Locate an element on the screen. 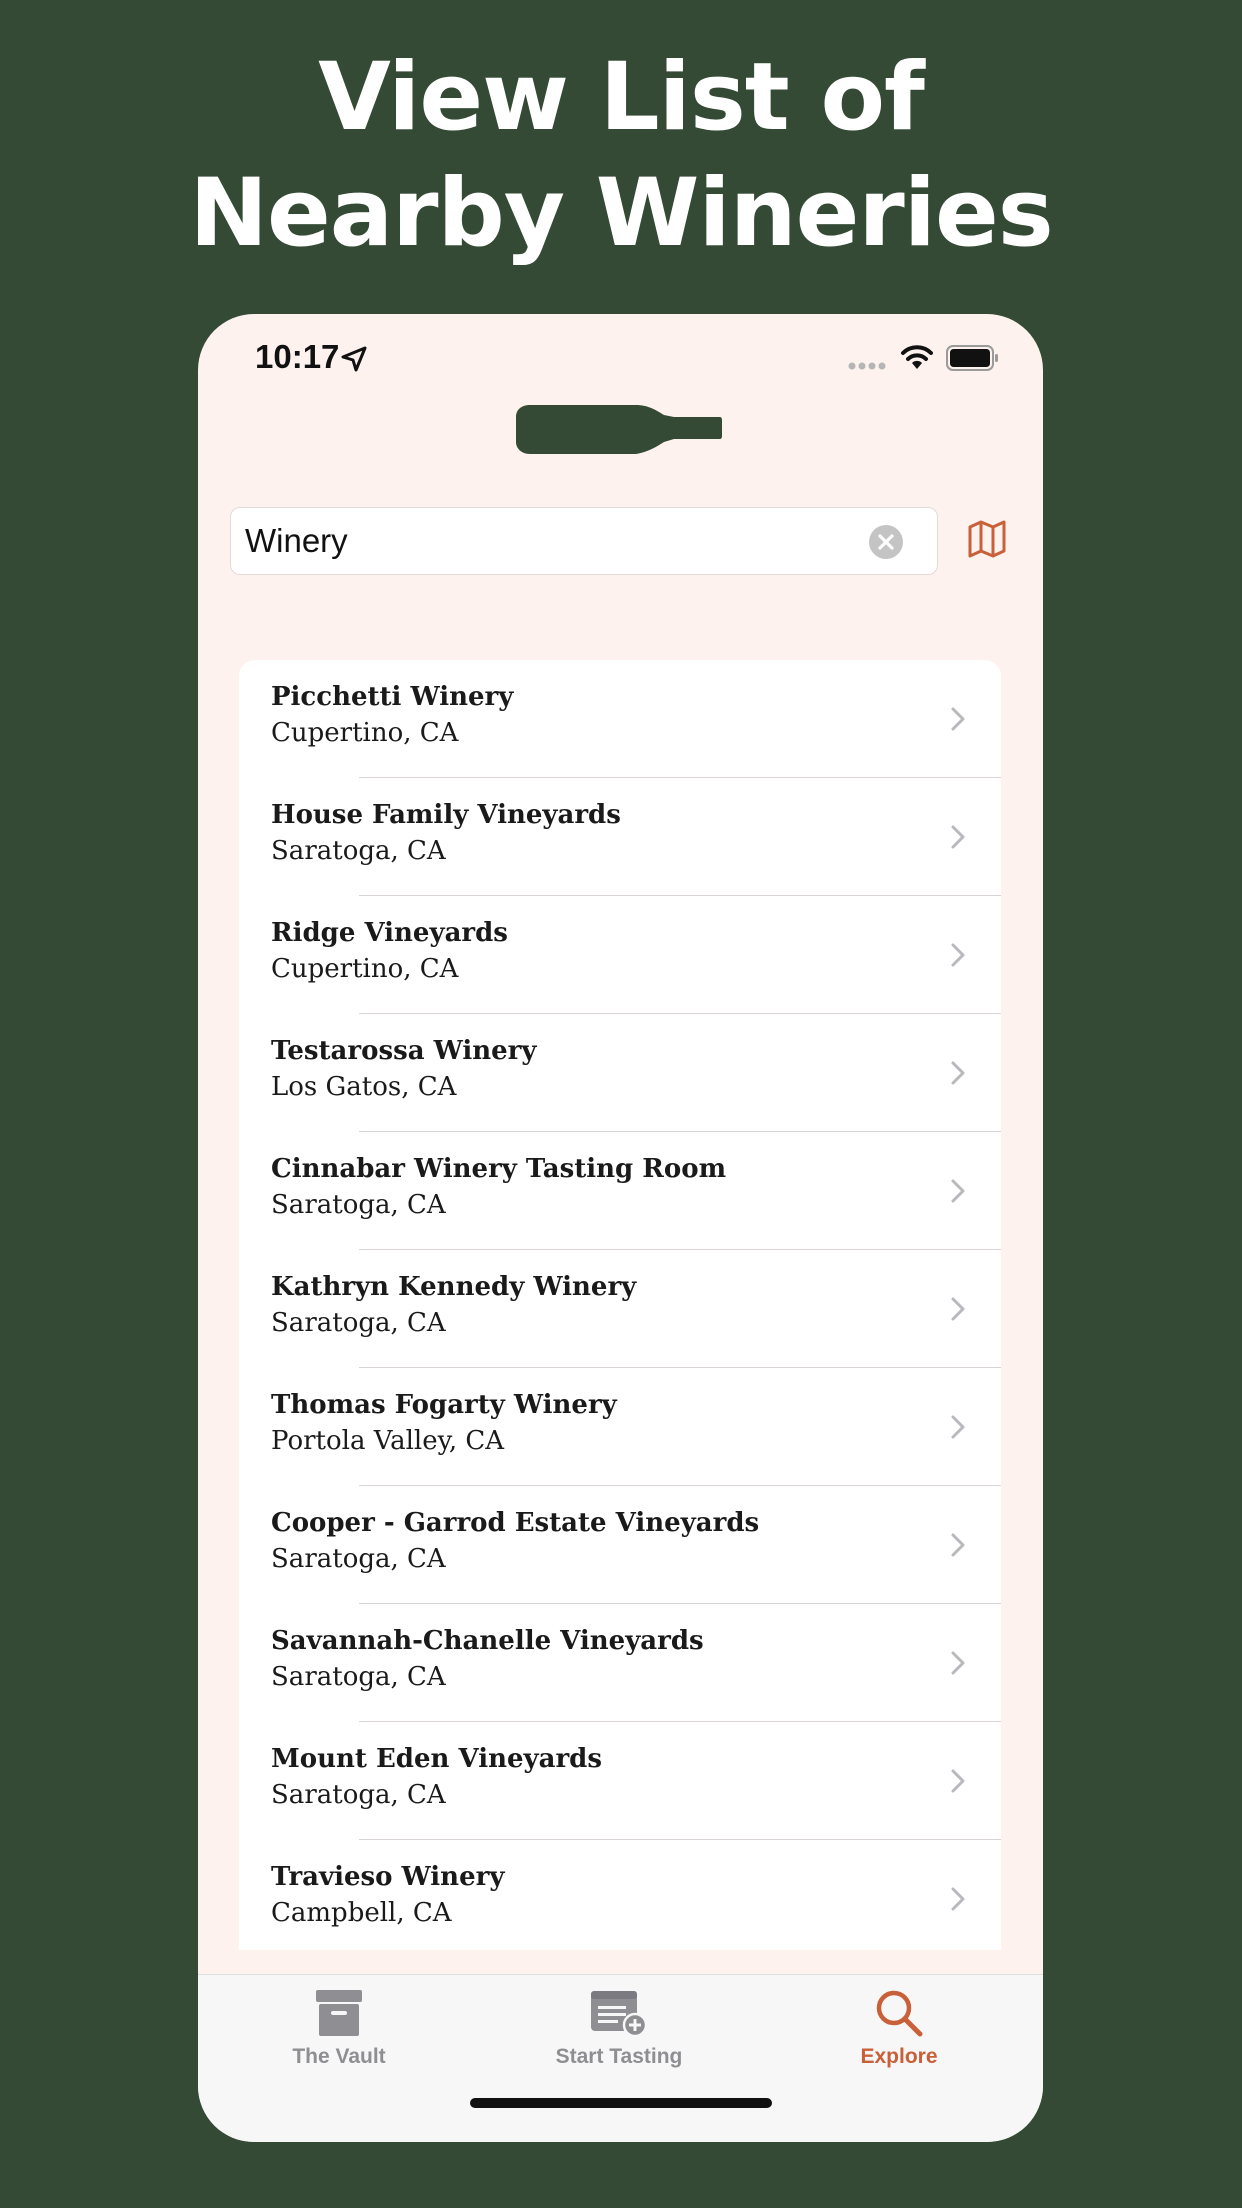 Image resolution: width=1242 pixels, height=2208 pixels. map-icon is located at coordinates (987, 539).